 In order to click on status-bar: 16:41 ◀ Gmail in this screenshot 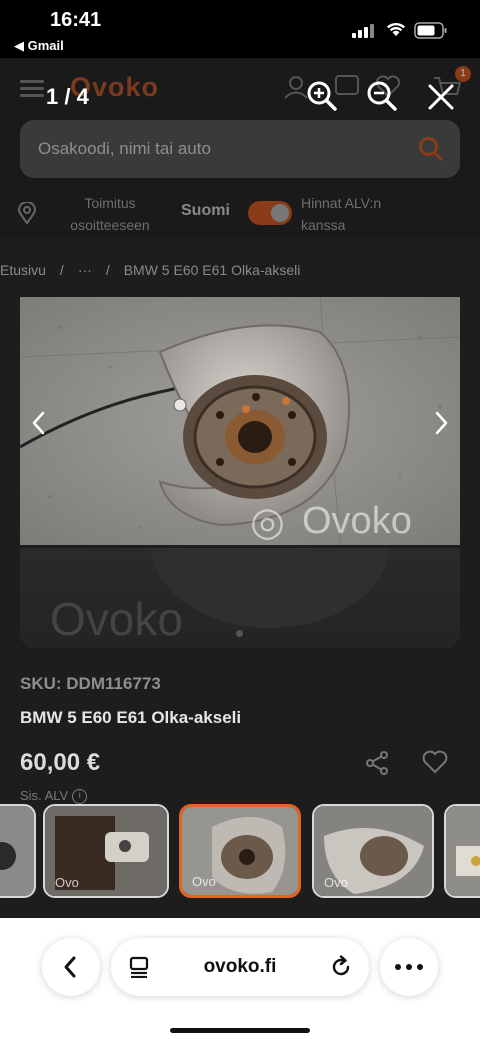, I will do `click(240, 29)`.